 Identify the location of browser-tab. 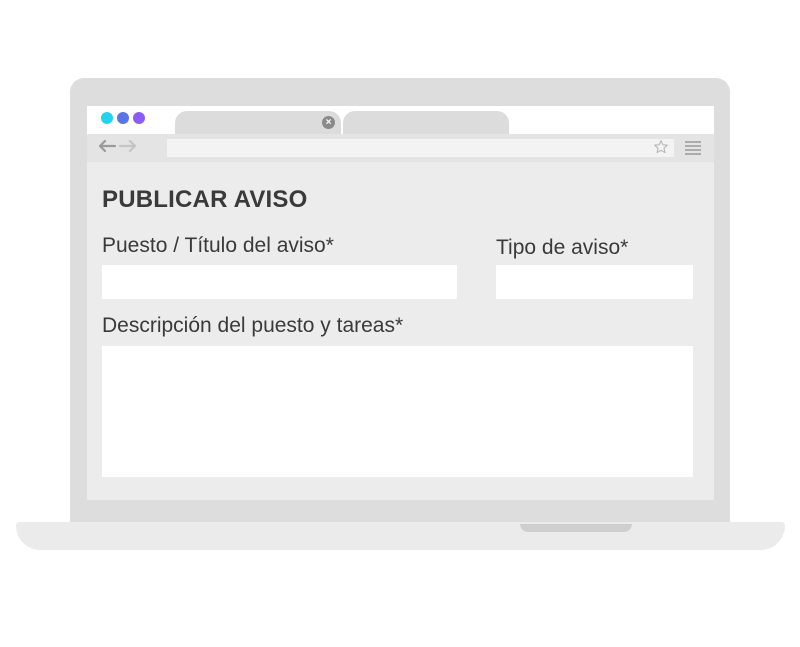
(426, 122).